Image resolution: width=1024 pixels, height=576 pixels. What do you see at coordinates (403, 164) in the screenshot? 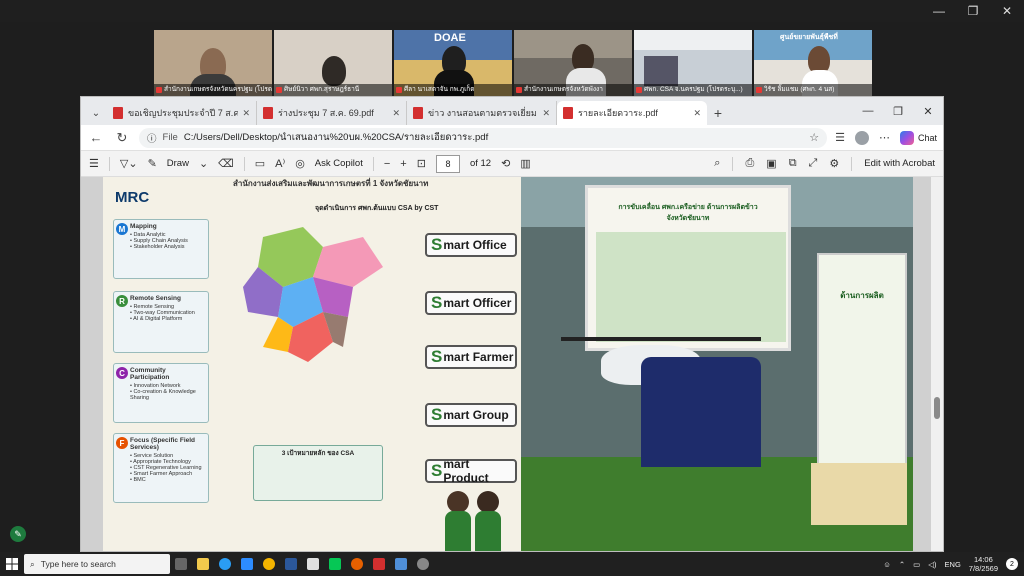
I see `zoom-in-icon: +` at bounding box center [403, 164].